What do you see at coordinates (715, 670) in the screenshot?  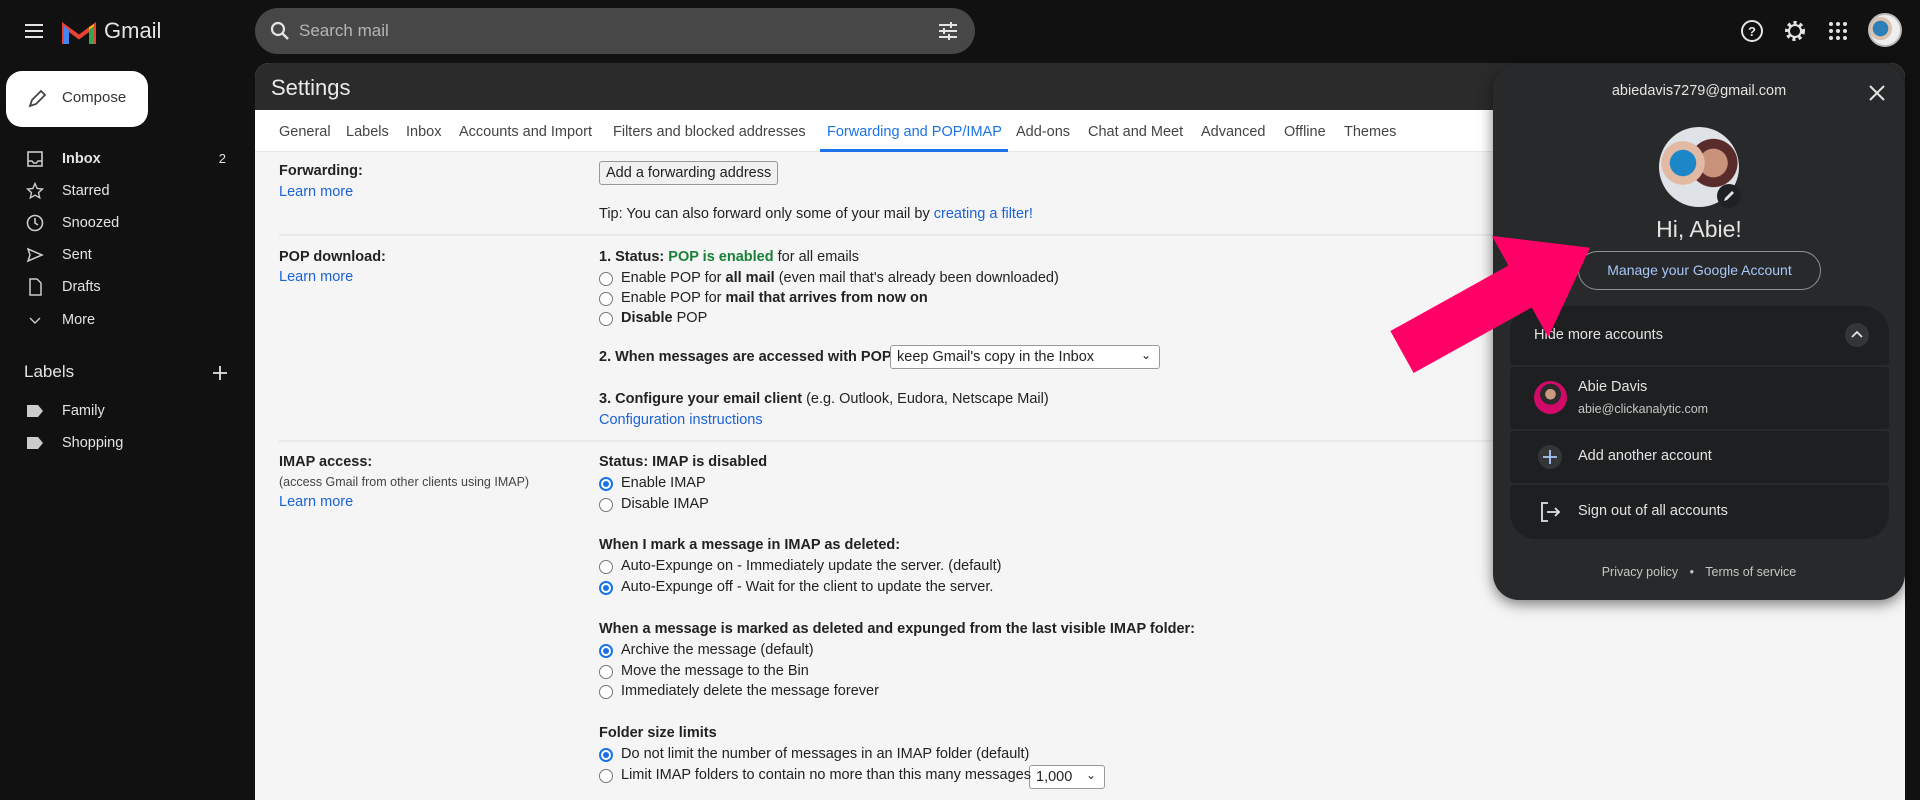 I see `imap-expunged-options-label: Move the message to the Bin` at bounding box center [715, 670].